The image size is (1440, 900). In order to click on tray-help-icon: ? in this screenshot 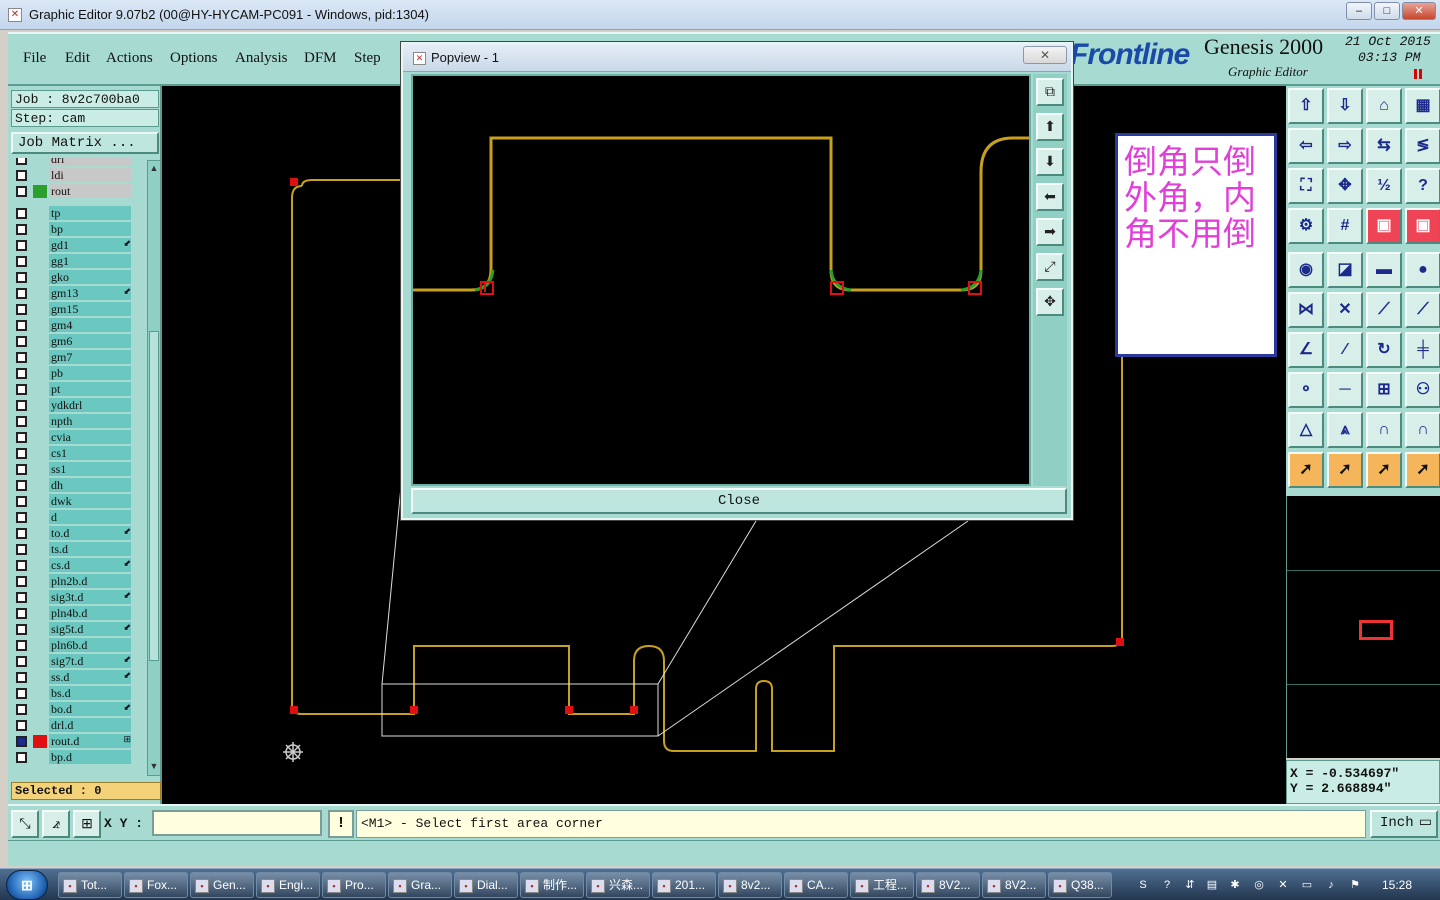, I will do `click(1167, 885)`.